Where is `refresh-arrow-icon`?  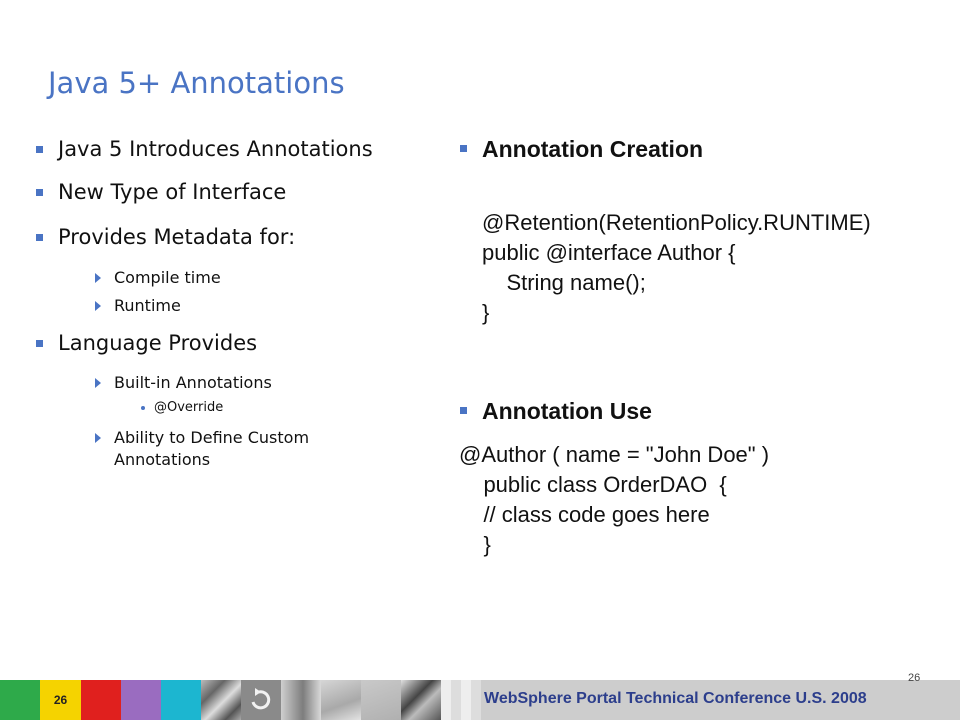
refresh-arrow-icon is located at coordinates (261, 699).